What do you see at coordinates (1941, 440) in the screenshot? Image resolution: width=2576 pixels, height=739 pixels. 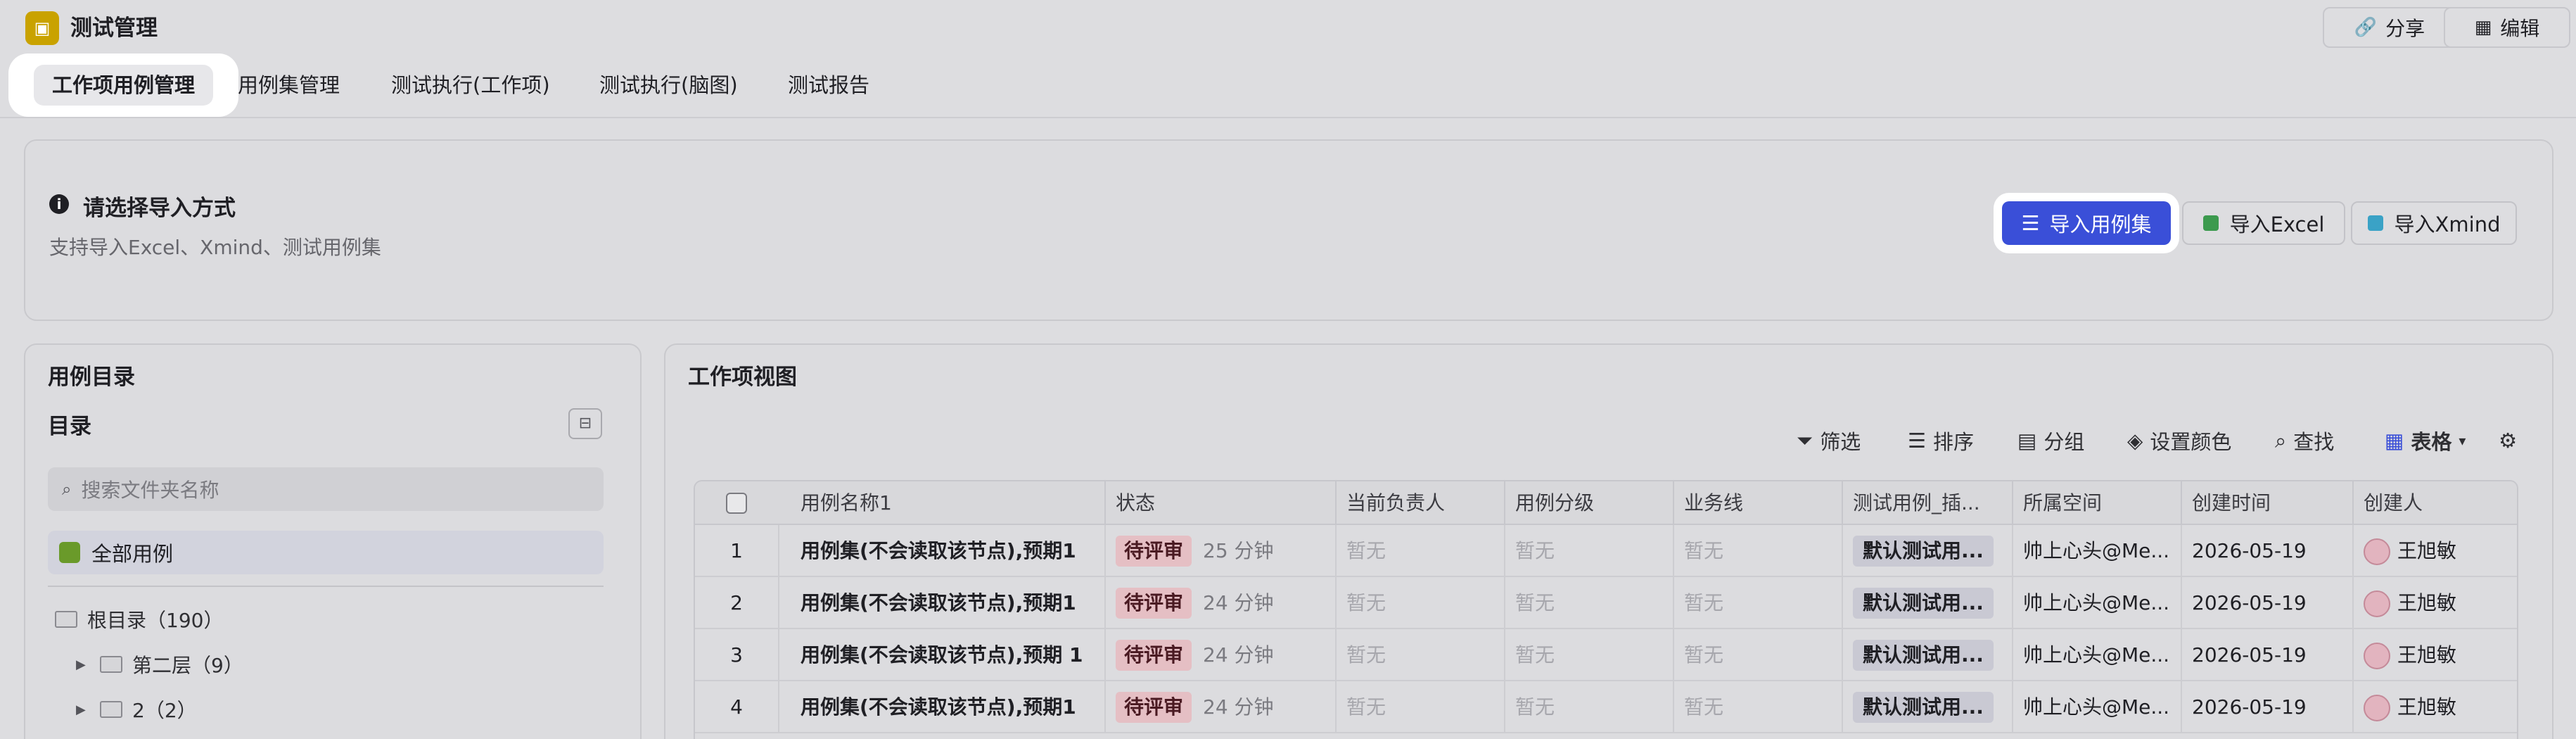 I see `sort-button: ☰ 排序` at bounding box center [1941, 440].